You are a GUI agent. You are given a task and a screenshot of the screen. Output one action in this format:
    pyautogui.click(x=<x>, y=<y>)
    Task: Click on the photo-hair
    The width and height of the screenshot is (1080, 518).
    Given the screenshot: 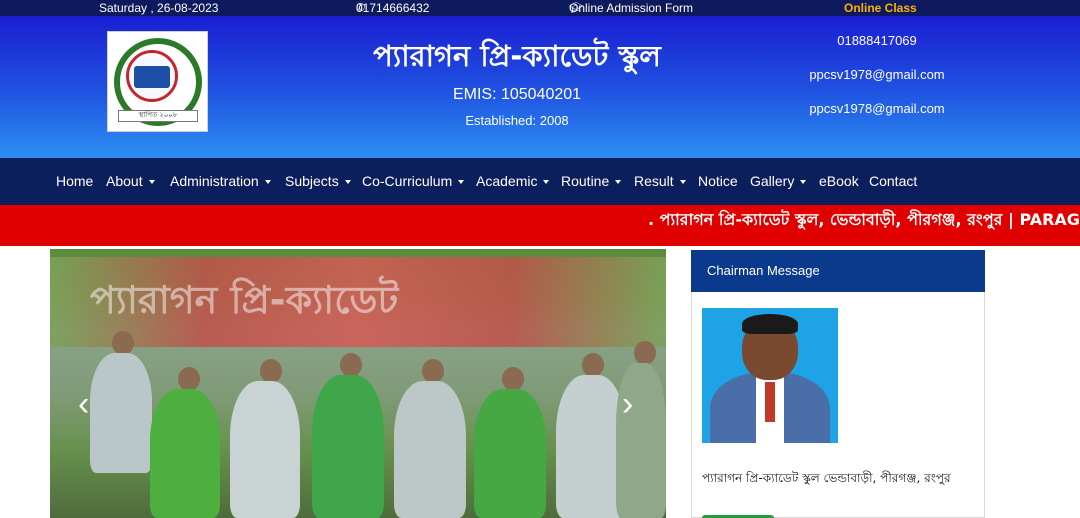 What is the action you would take?
    pyautogui.click(x=770, y=324)
    